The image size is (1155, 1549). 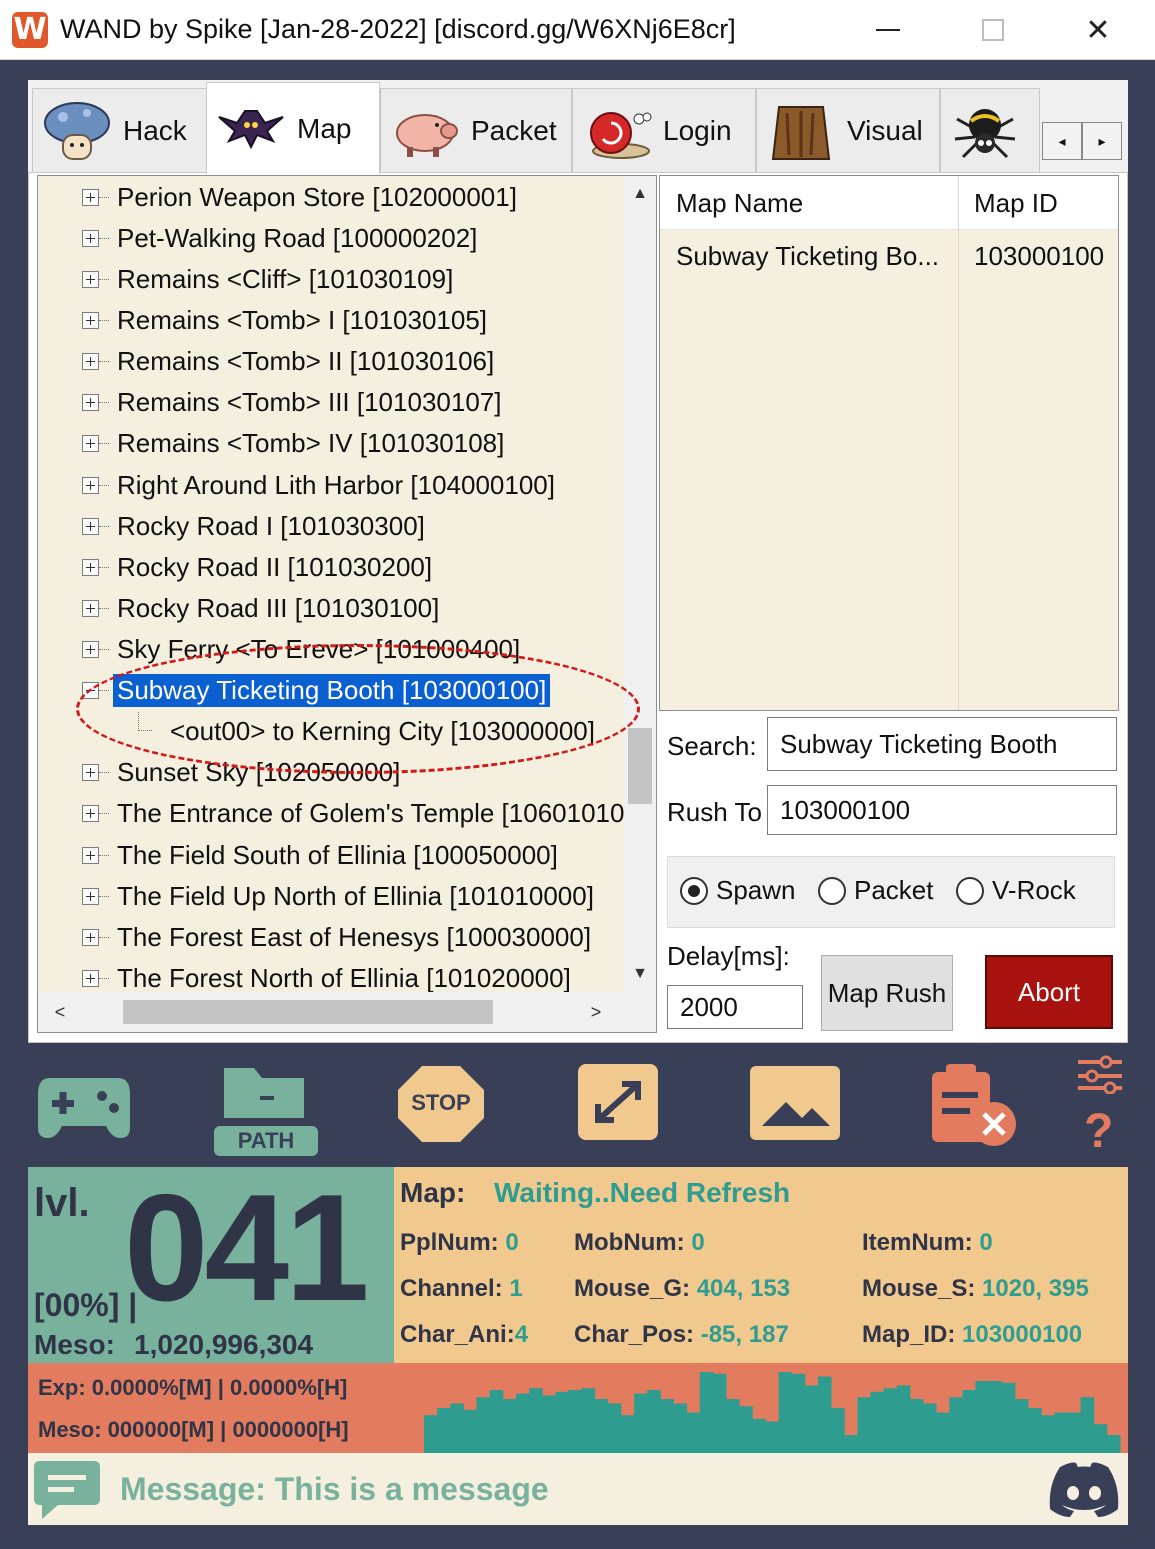 What do you see at coordinates (120, 130) in the screenshot?
I see `tab-hack: Hack` at bounding box center [120, 130].